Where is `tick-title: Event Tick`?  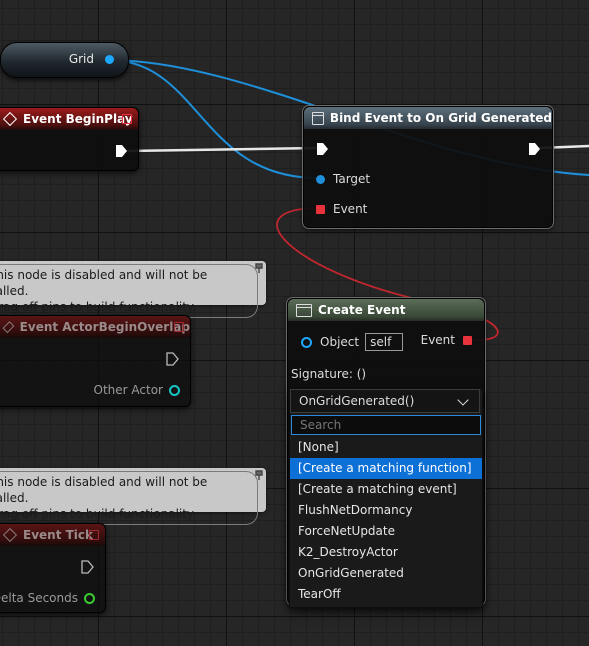 tick-title: Event Tick is located at coordinates (58, 535).